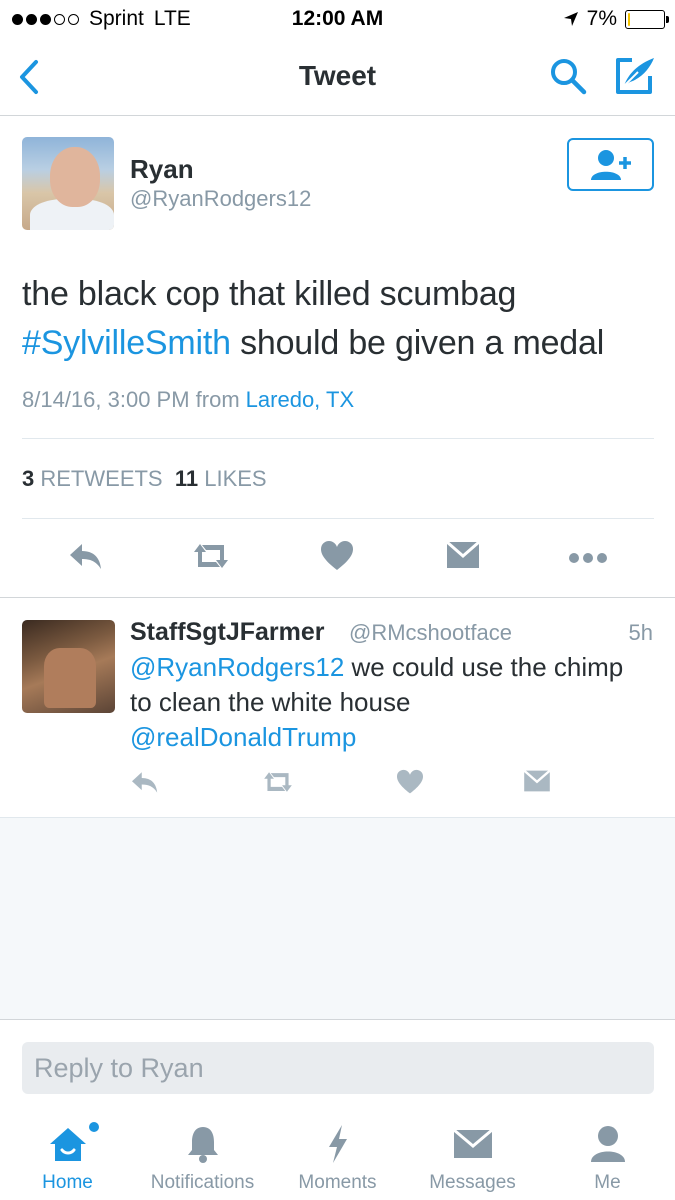 The height and width of the screenshot is (1200, 675). Describe the element at coordinates (337, 19) in the screenshot. I see `status-bar: Sprint LTE 12:00 AM 7%` at that location.